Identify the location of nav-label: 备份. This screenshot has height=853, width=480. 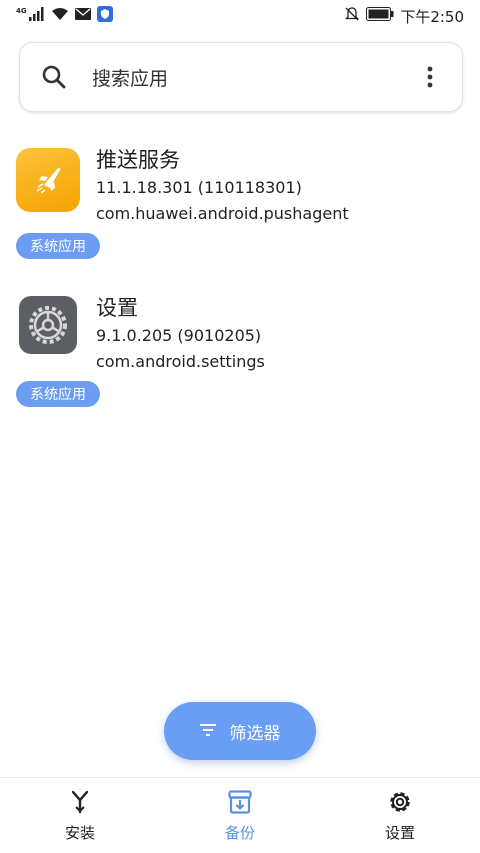
(239, 833).